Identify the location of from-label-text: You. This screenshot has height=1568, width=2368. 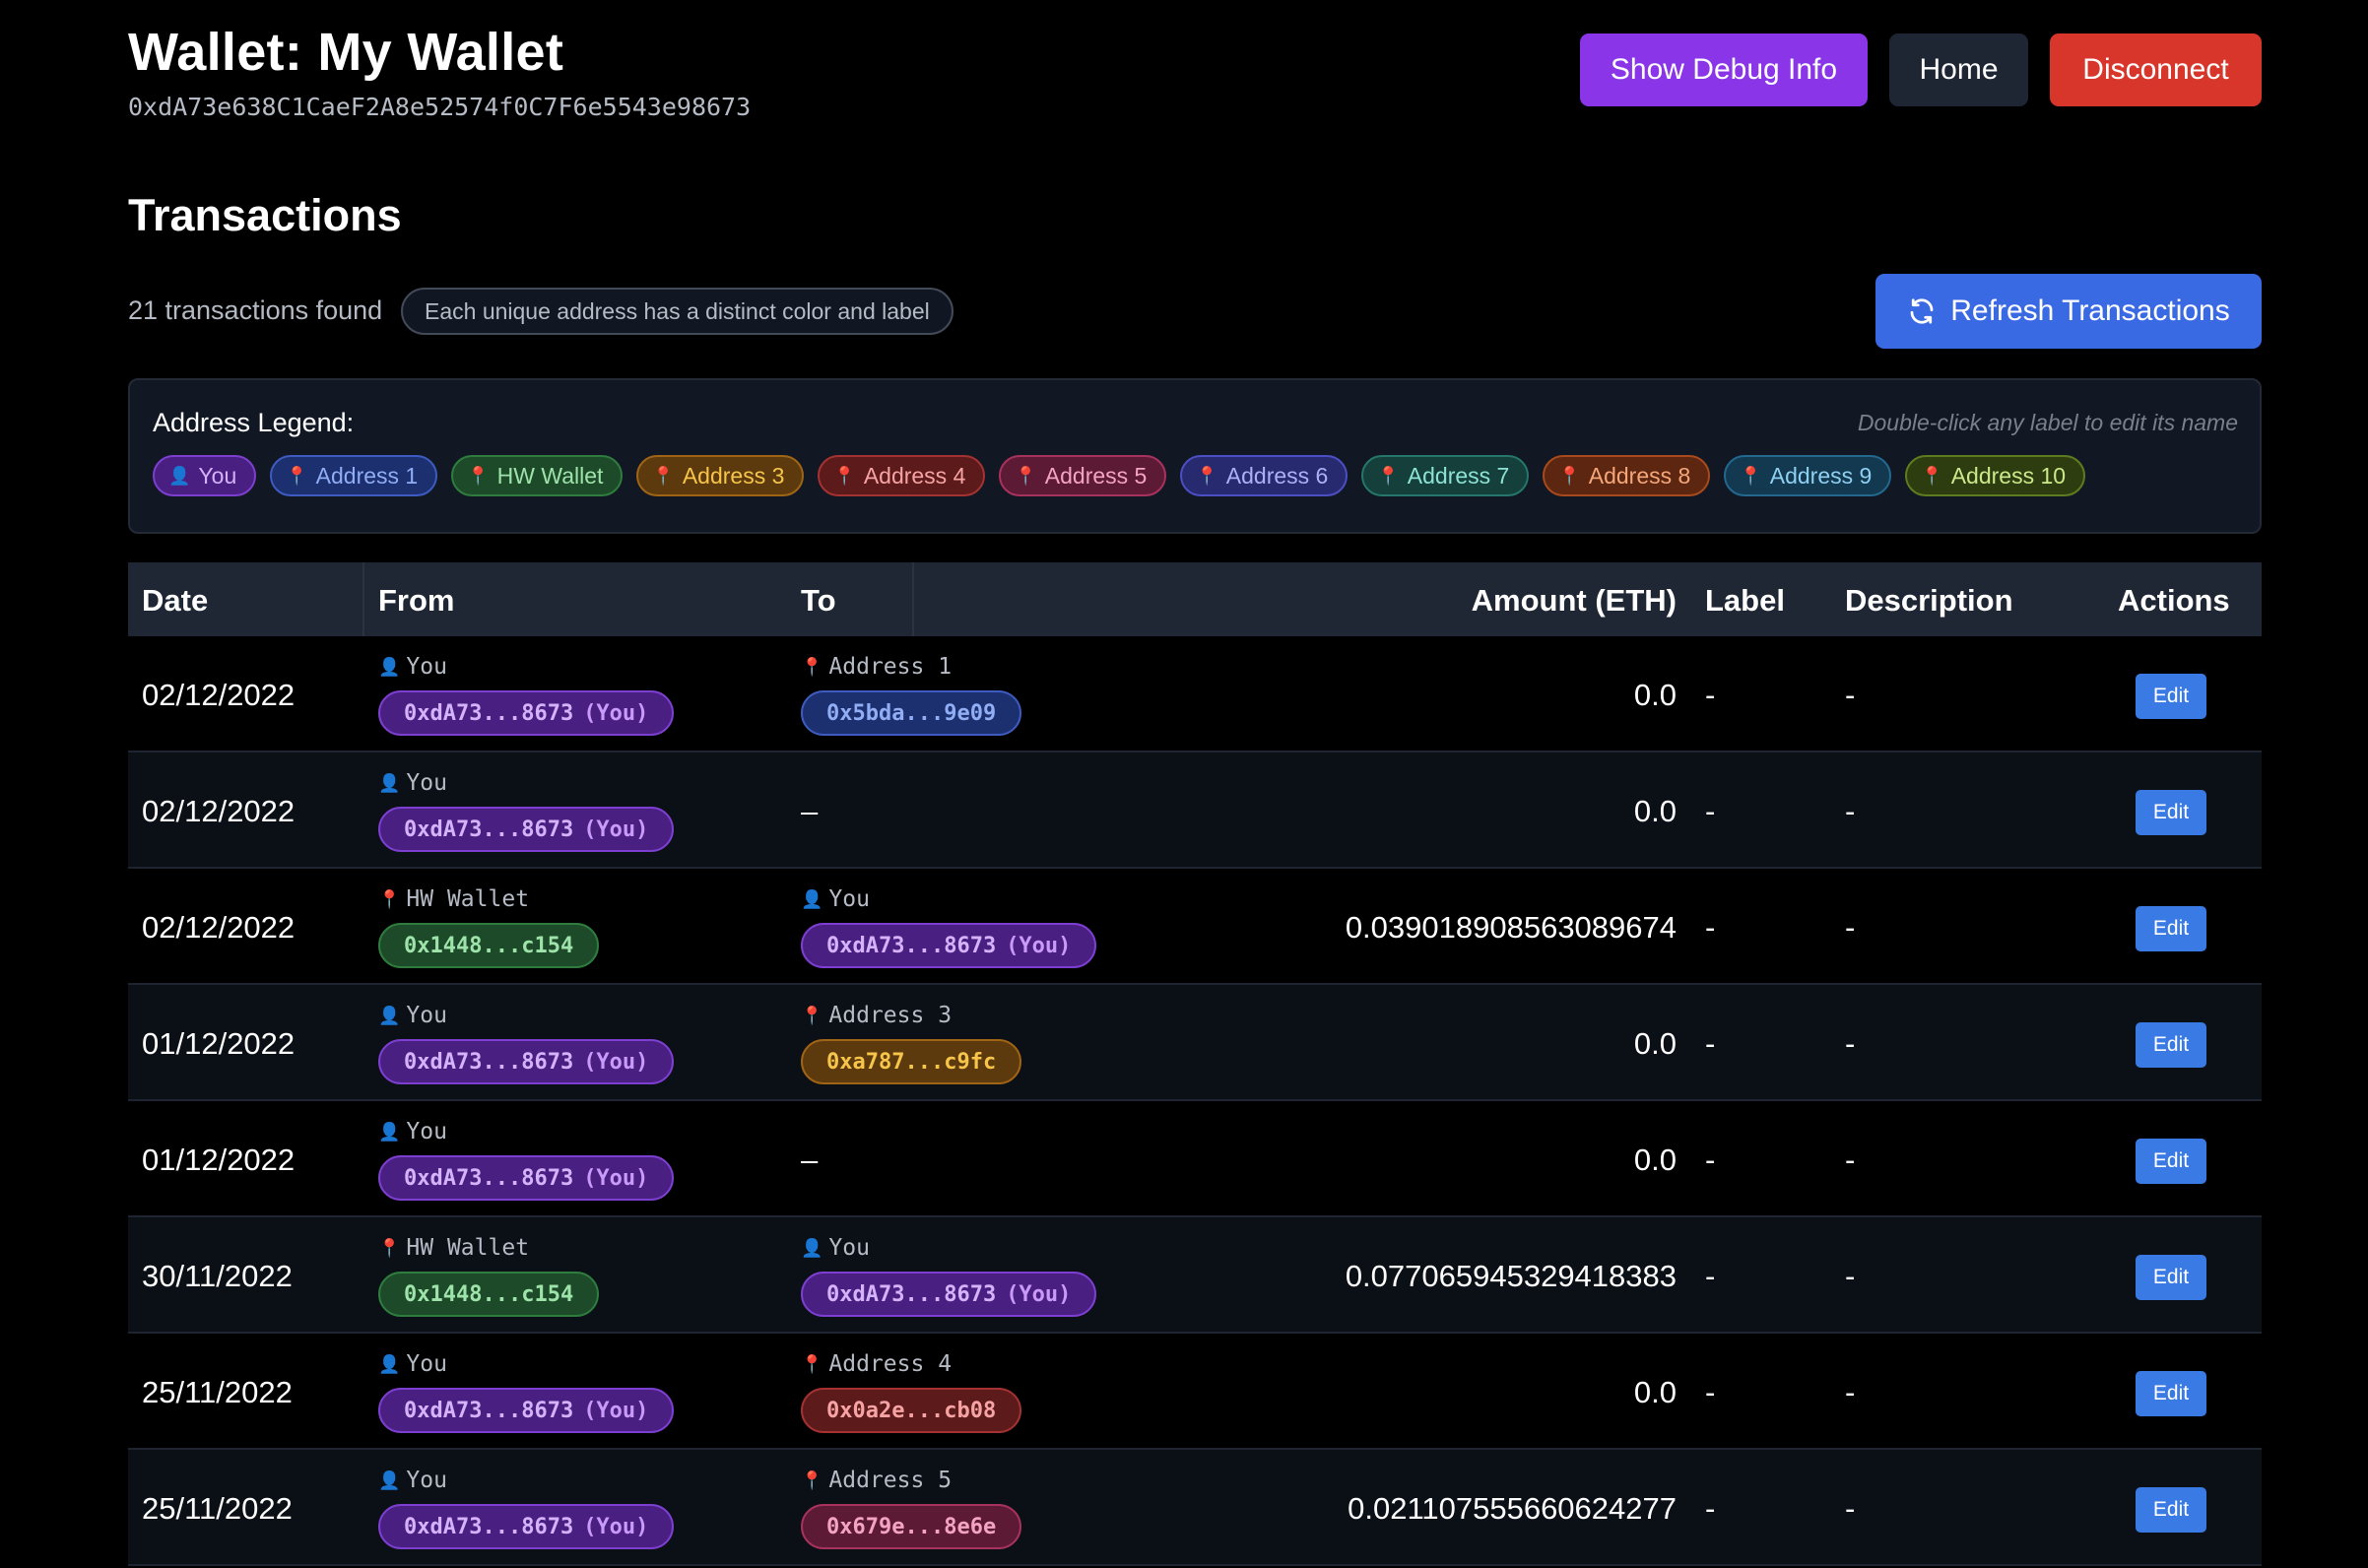
(426, 1016).